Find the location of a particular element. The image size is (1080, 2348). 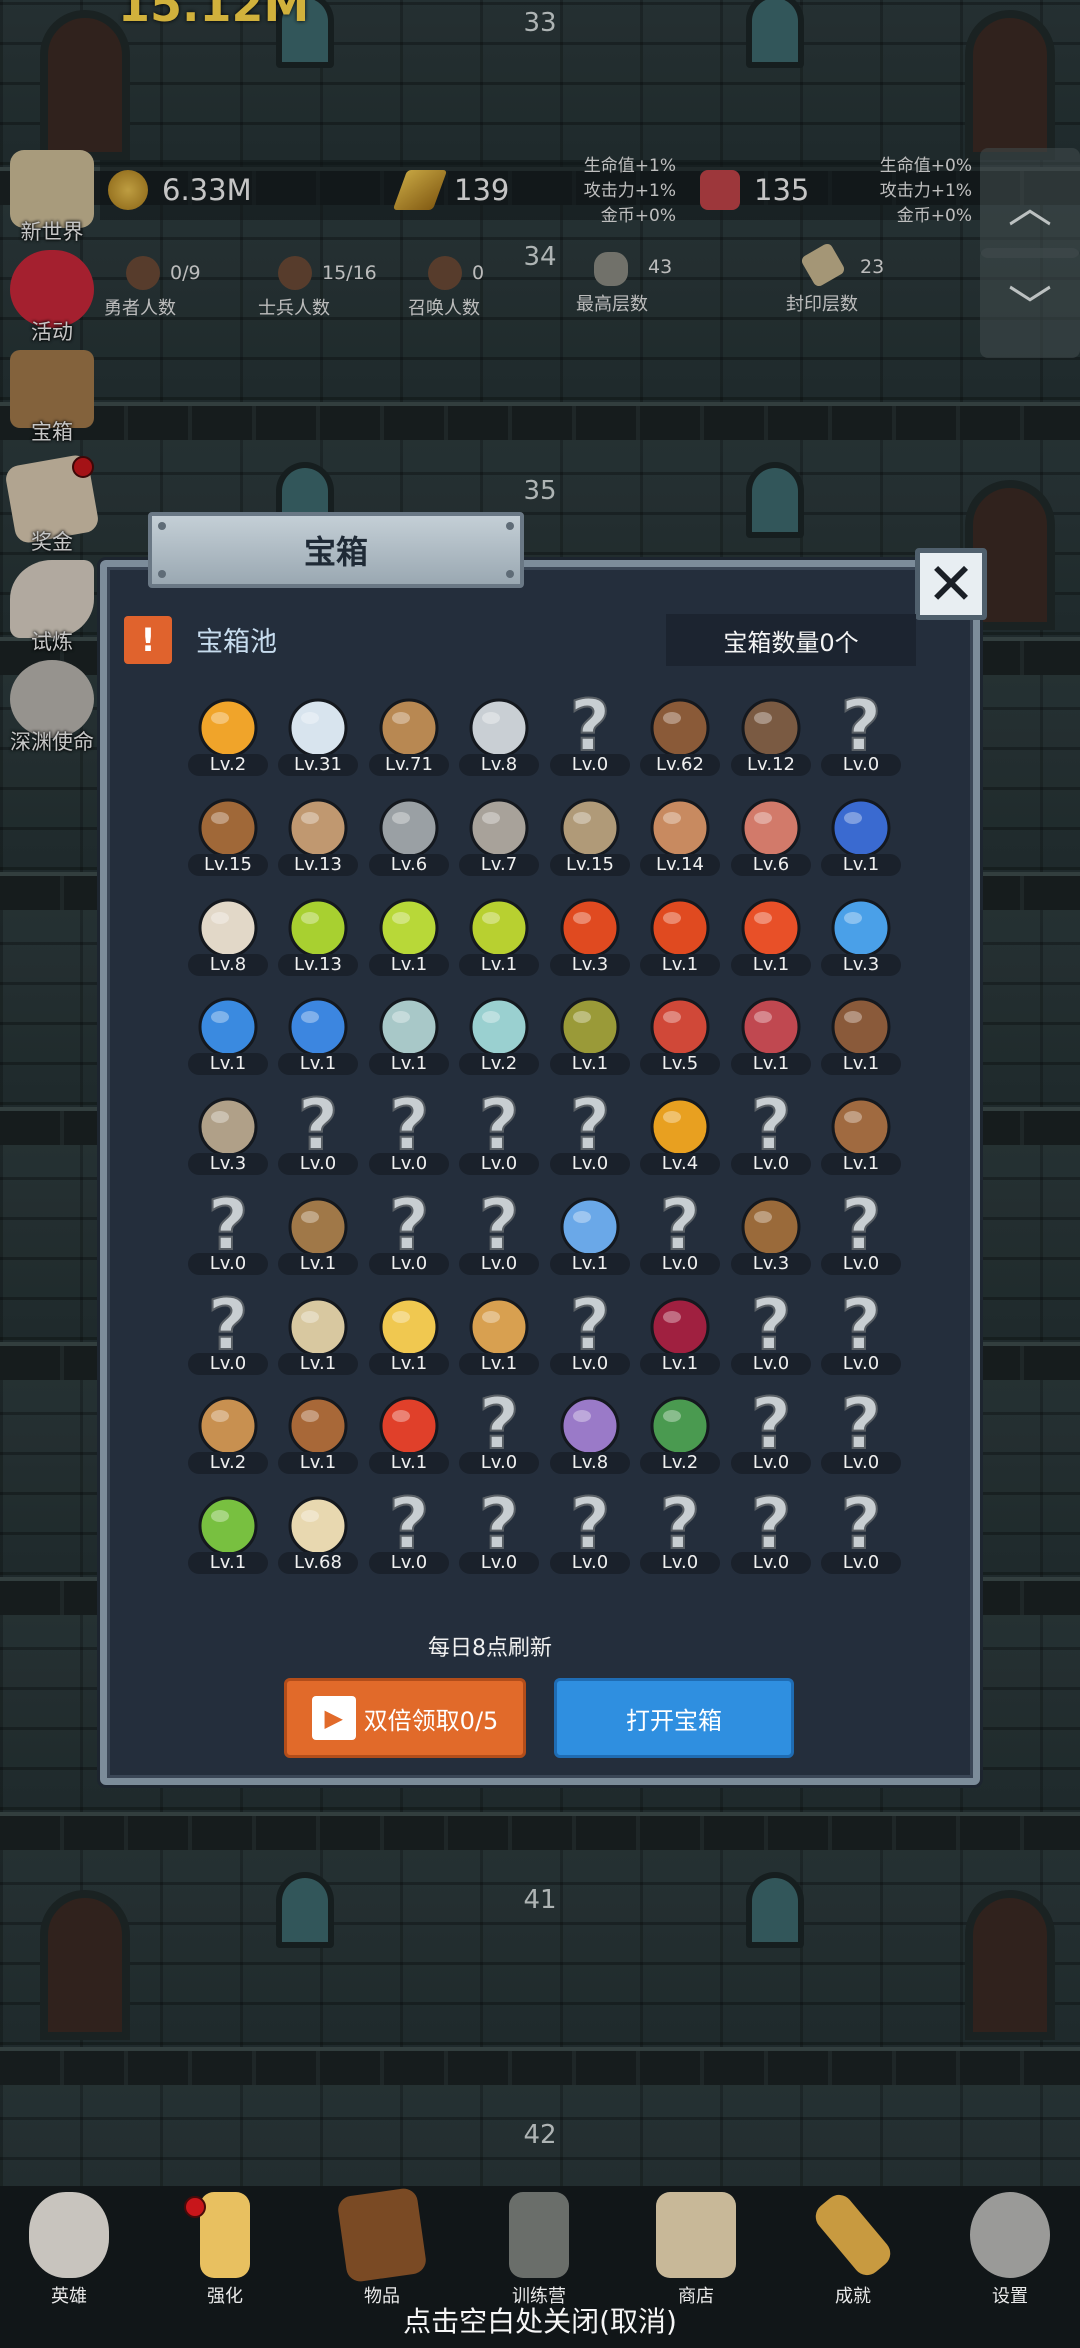

unknown-icon: ? is located at coordinates (590, 1125).